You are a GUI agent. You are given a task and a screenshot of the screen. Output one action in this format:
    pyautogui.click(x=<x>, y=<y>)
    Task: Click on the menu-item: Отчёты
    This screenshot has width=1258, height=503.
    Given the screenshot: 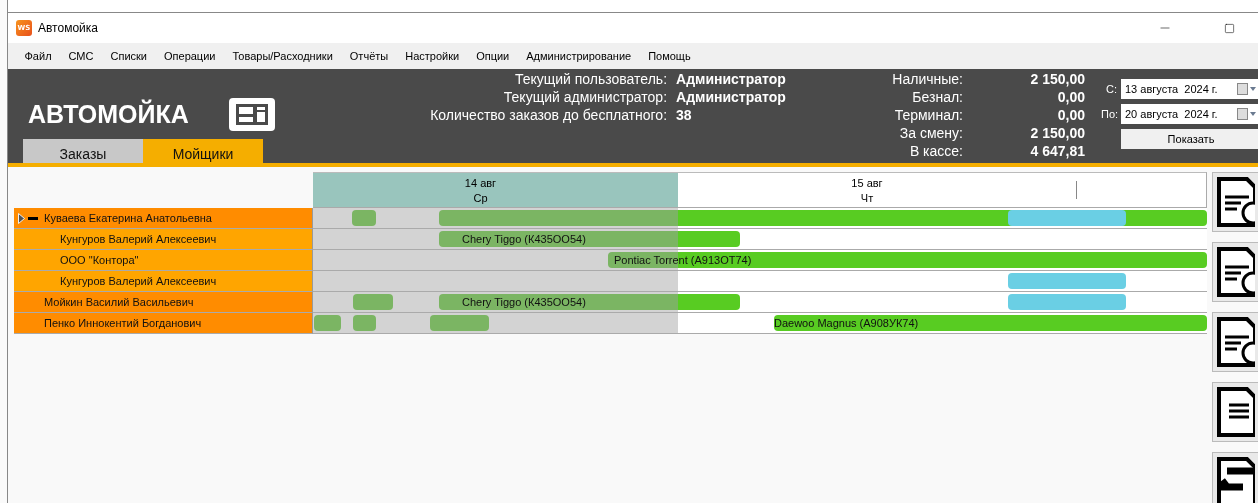 What is the action you would take?
    pyautogui.click(x=369, y=56)
    